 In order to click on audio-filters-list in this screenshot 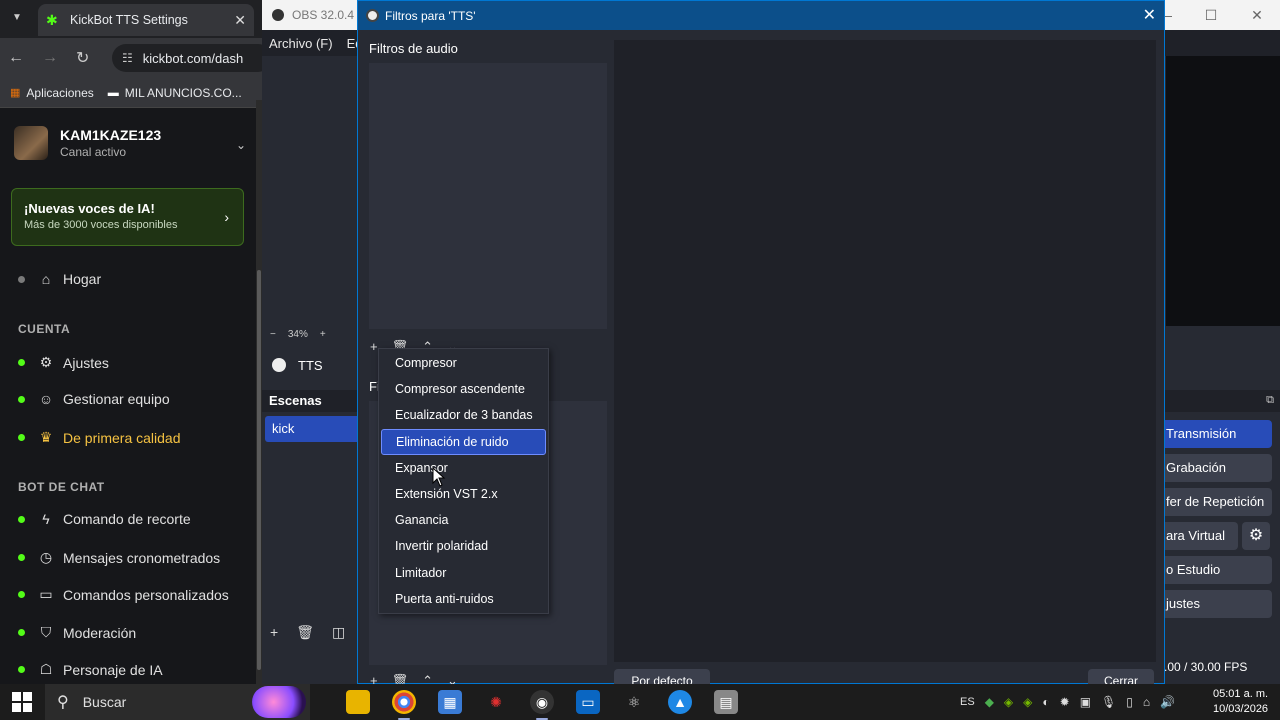, I will do `click(488, 196)`.